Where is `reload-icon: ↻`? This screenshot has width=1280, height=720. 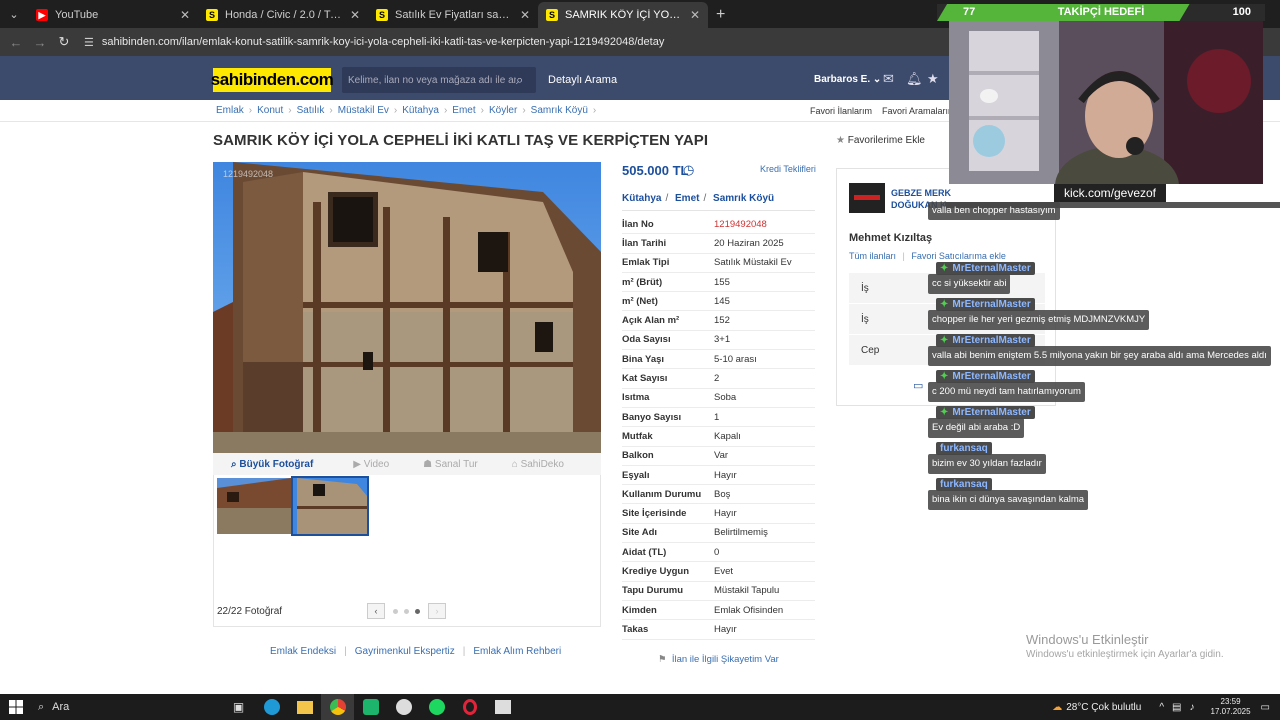 reload-icon: ↻ is located at coordinates (64, 42).